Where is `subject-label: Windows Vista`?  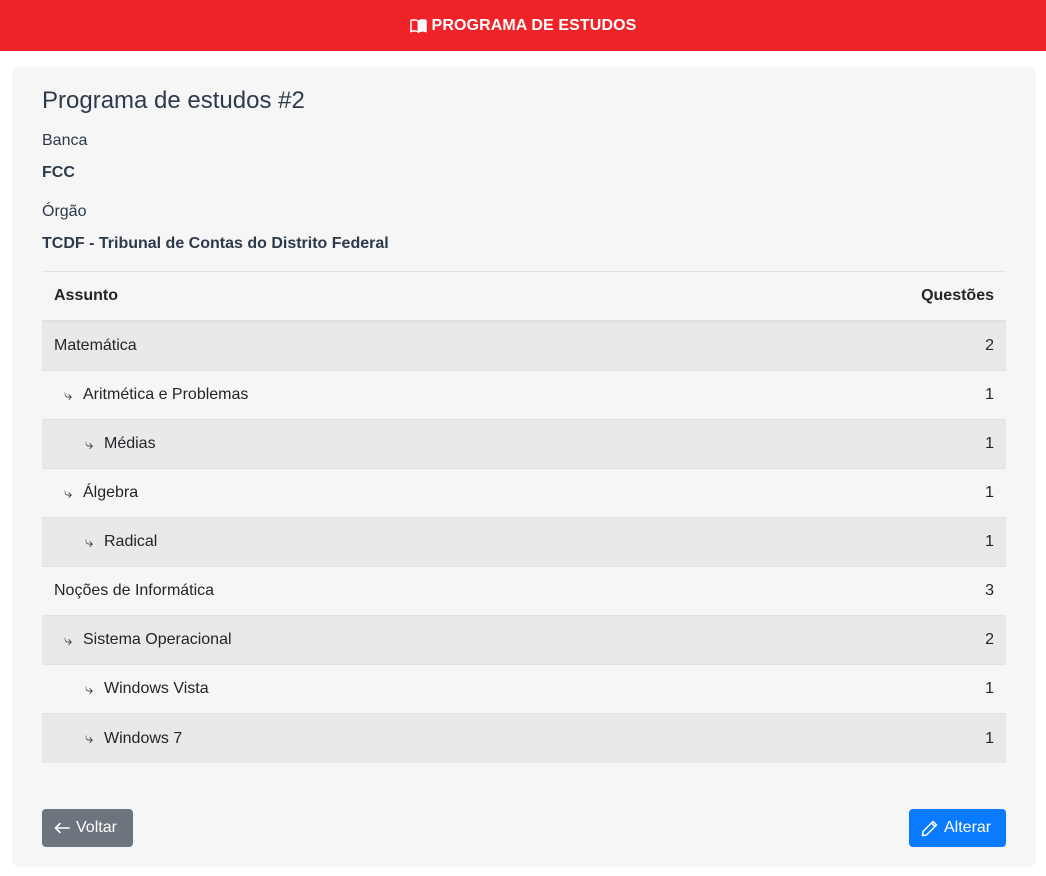 subject-label: Windows Vista is located at coordinates (156, 688).